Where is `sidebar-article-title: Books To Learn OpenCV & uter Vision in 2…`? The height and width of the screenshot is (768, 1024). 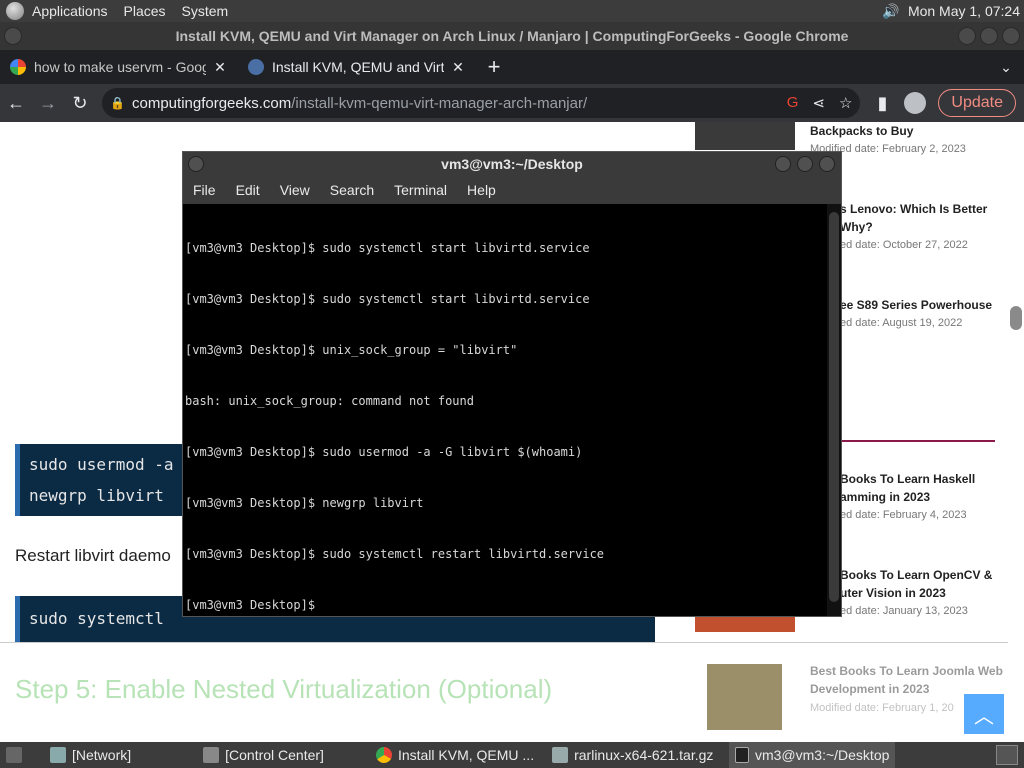 sidebar-article-title: Books To Learn OpenCV & uter Vision in 2… is located at coordinates (916, 584).